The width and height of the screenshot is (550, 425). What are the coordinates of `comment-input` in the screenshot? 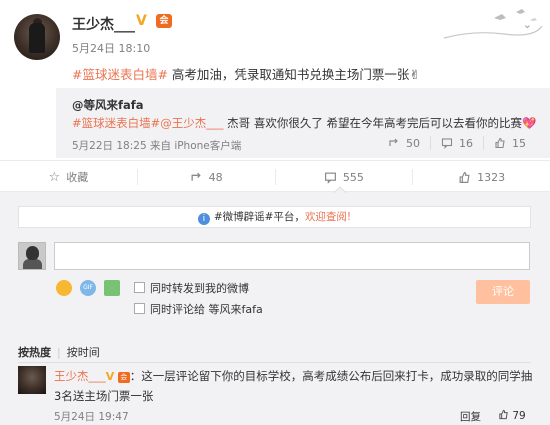 It's located at (292, 256).